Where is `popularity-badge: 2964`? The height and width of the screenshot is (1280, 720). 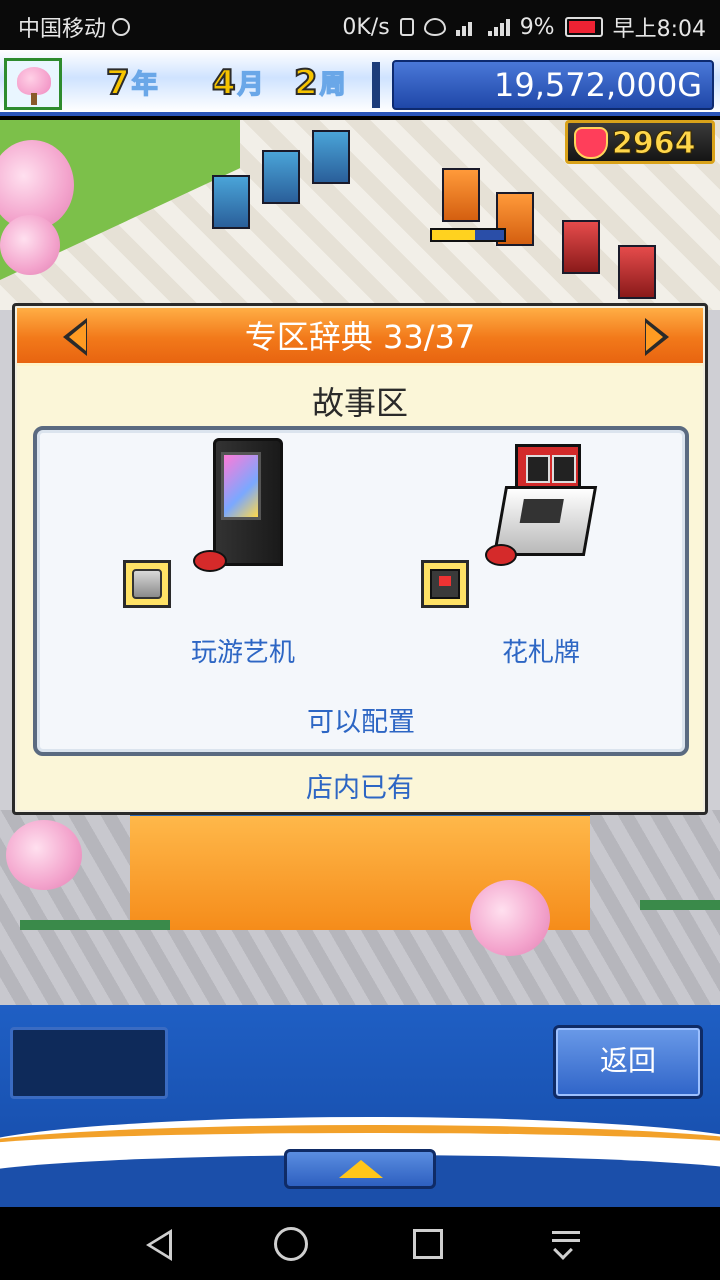 popularity-badge: 2964 is located at coordinates (640, 142).